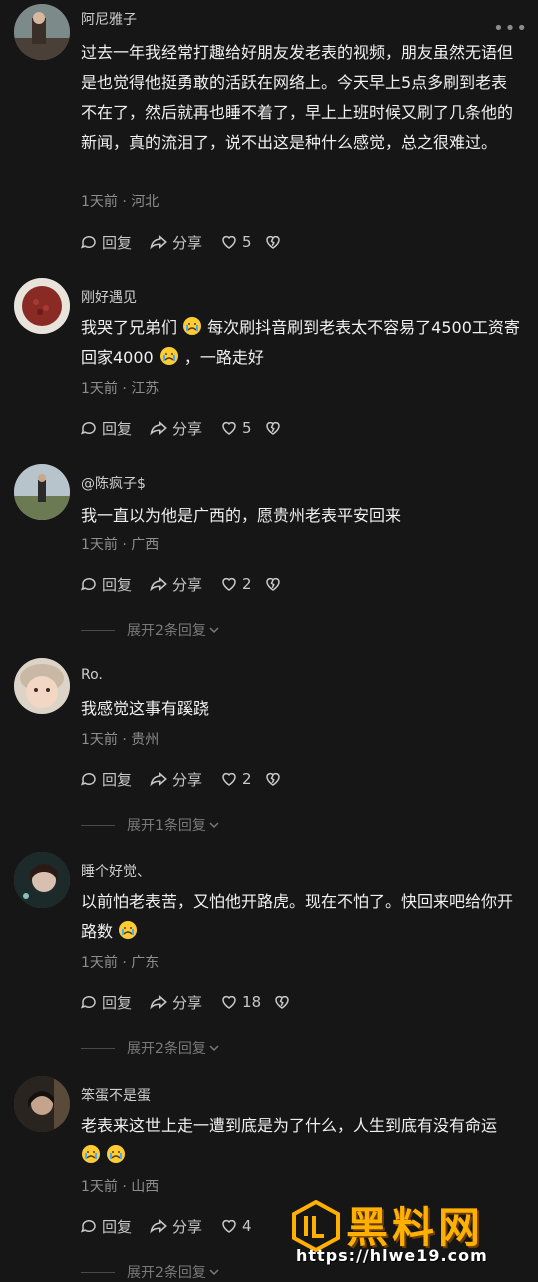  Describe the element at coordinates (241, 515) in the screenshot. I see `comment-text: 我一直以为他是广西的，愿贵州老表平安回来` at that location.